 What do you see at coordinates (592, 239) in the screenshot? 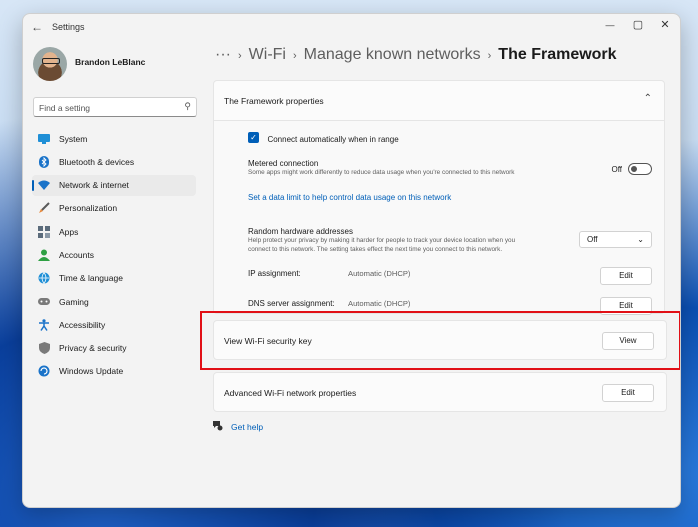
I see `random-hw-value: Off` at bounding box center [592, 239].